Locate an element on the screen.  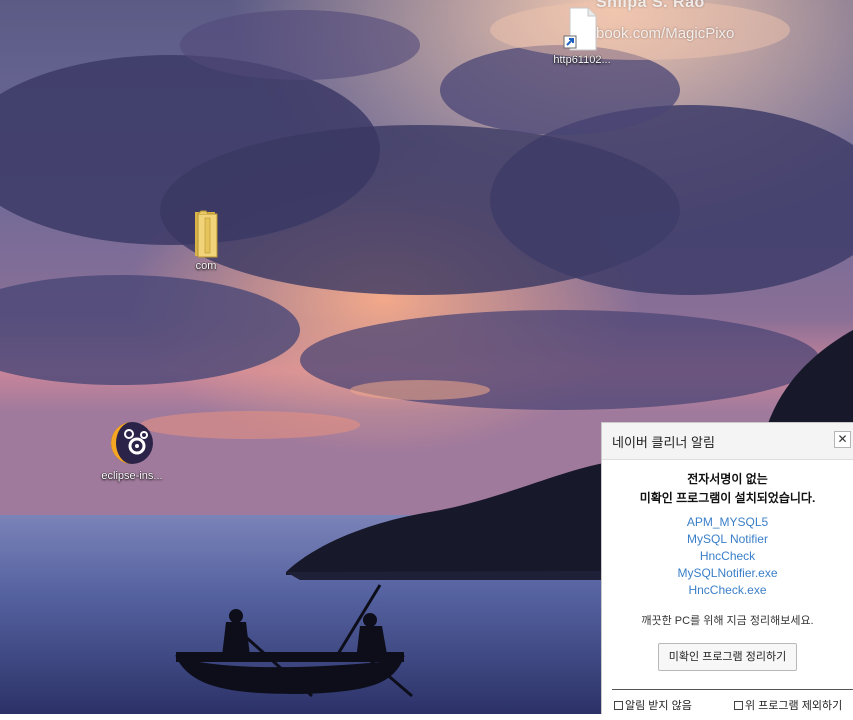
program-link-mysql-notifier: MySQL Notifier is located at coordinates (727, 539).